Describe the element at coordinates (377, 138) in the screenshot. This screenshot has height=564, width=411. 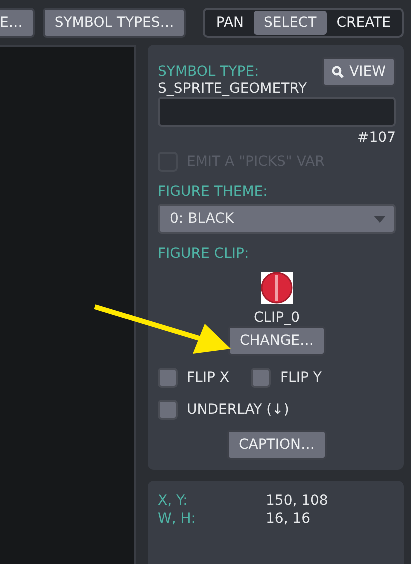
I see `symbol-id: #107` at that location.